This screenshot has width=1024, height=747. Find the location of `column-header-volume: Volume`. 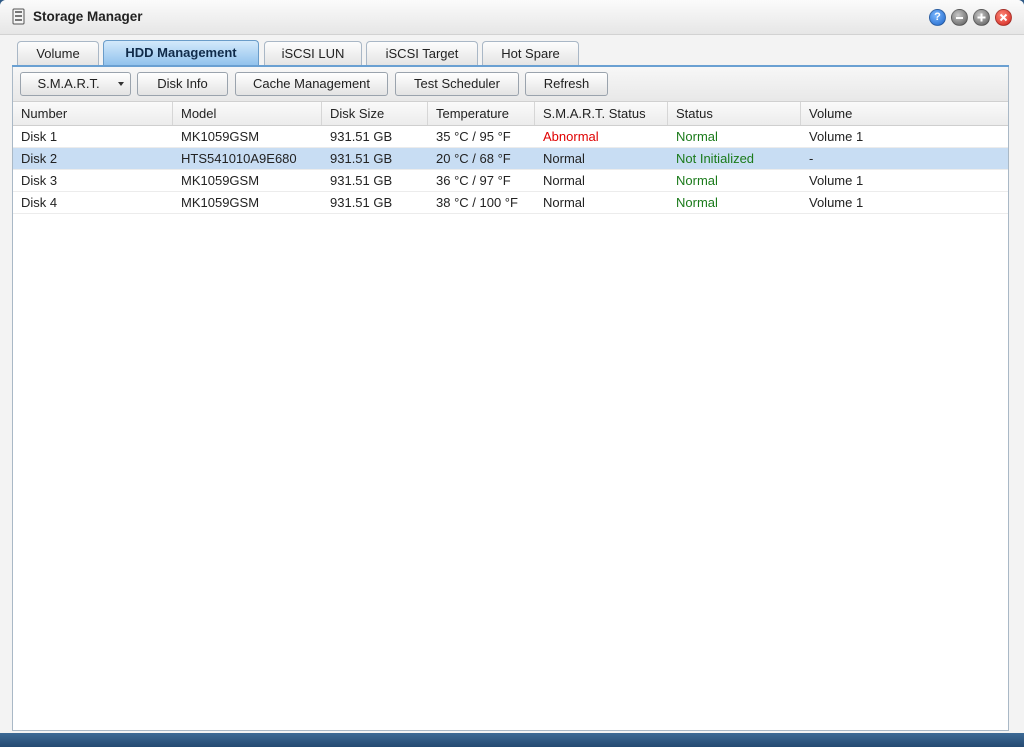

column-header-volume: Volume is located at coordinates (904, 113).